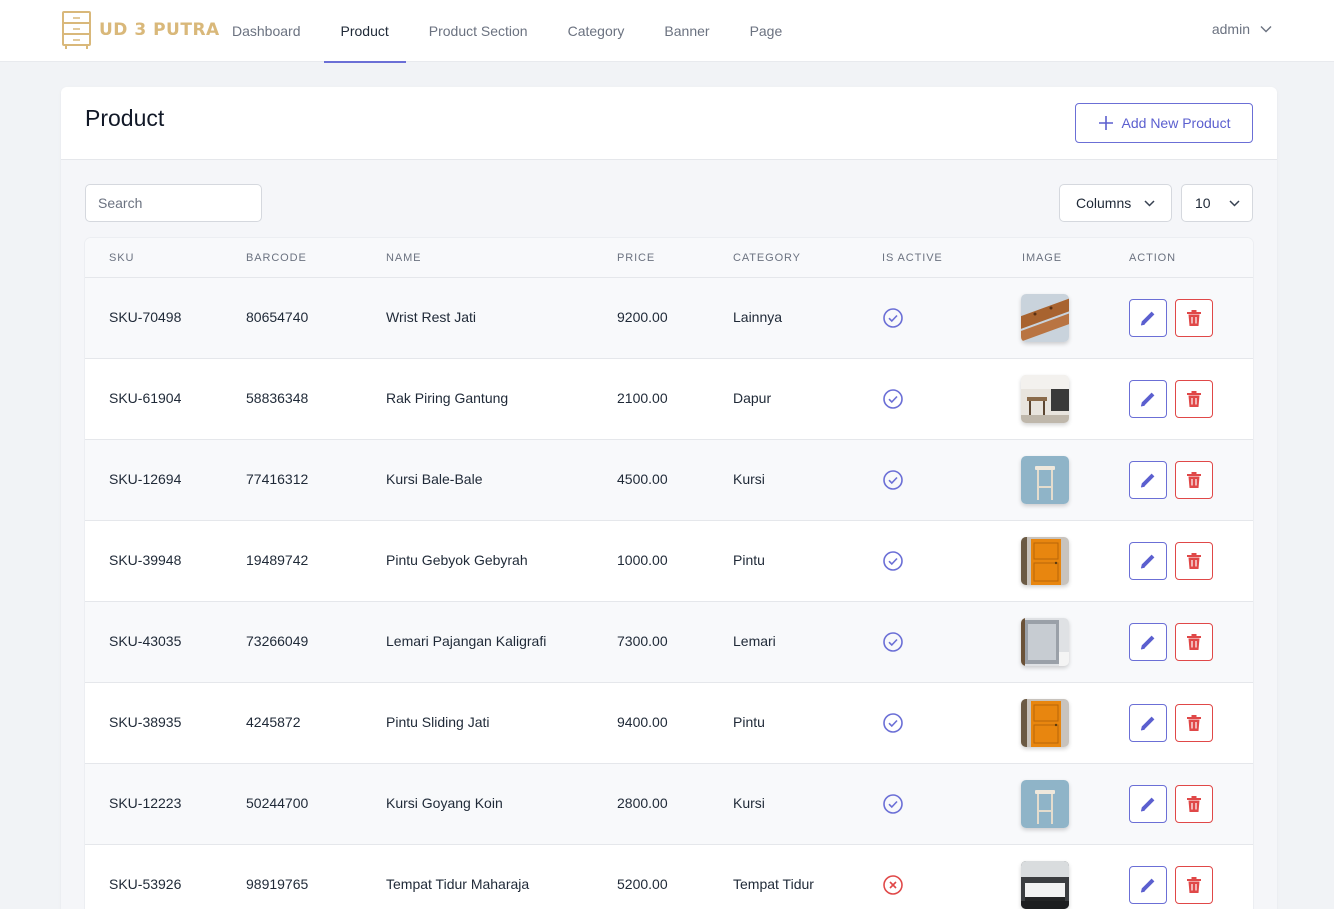 This screenshot has width=1334, height=909. I want to click on cell-price: 1000.00, so click(642, 560).